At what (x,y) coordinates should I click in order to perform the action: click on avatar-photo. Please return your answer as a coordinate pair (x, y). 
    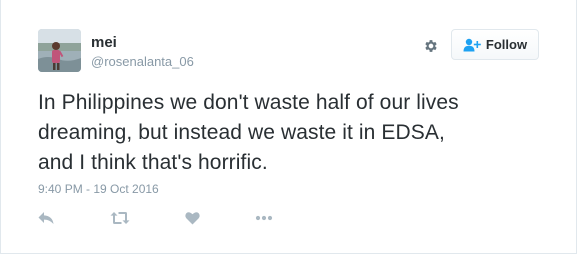
    Looking at the image, I should click on (59, 50).